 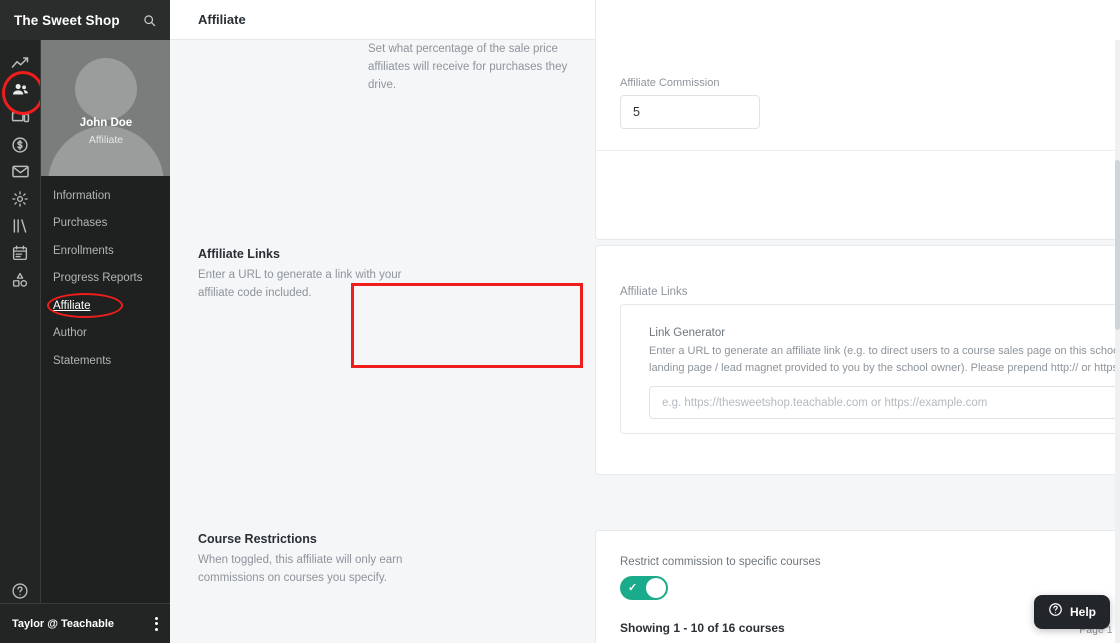 I want to click on submenu-item-information: Information, so click(x=106, y=196).